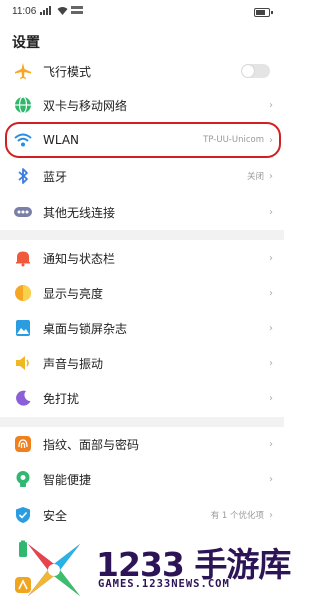 This screenshot has width=320, height=602. What do you see at coordinates (23, 258) in the screenshot?
I see `bell-icon` at bounding box center [23, 258].